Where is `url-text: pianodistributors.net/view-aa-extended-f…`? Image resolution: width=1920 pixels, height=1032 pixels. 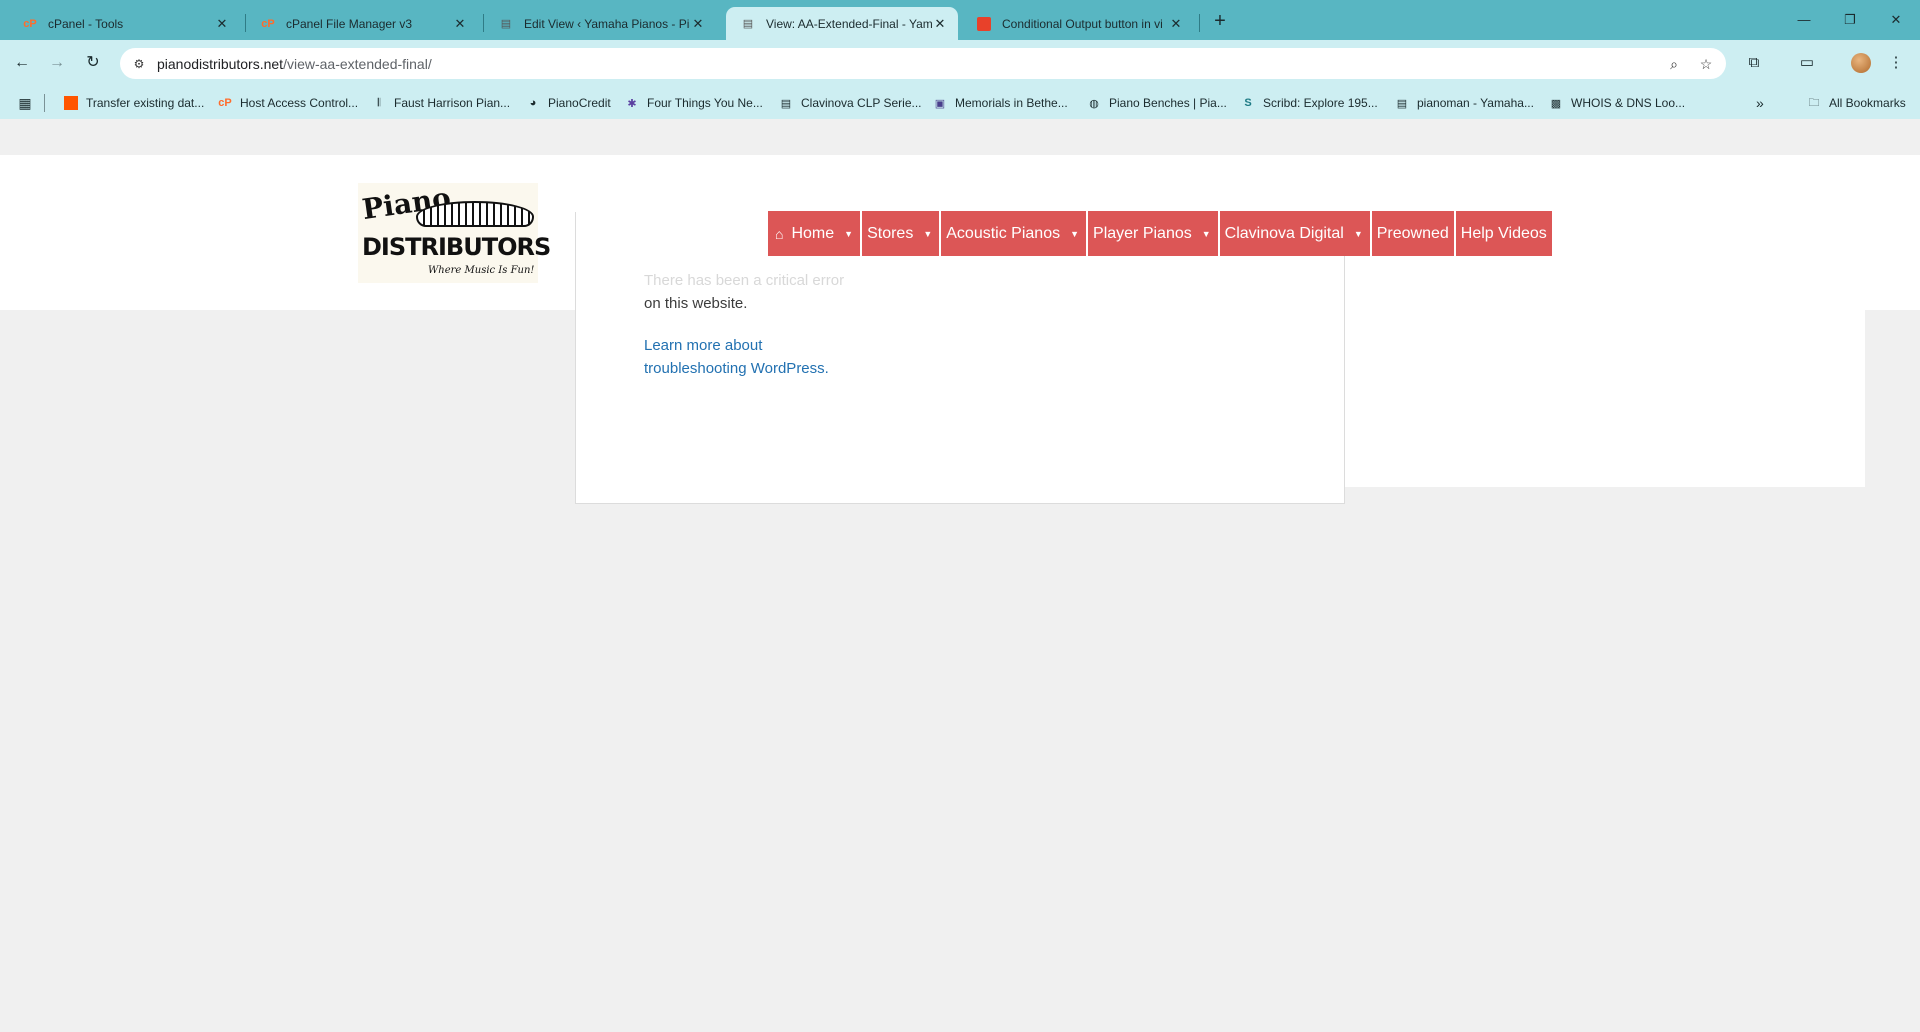 url-text: pianodistributors.net/view-aa-extended-f… is located at coordinates (294, 64).